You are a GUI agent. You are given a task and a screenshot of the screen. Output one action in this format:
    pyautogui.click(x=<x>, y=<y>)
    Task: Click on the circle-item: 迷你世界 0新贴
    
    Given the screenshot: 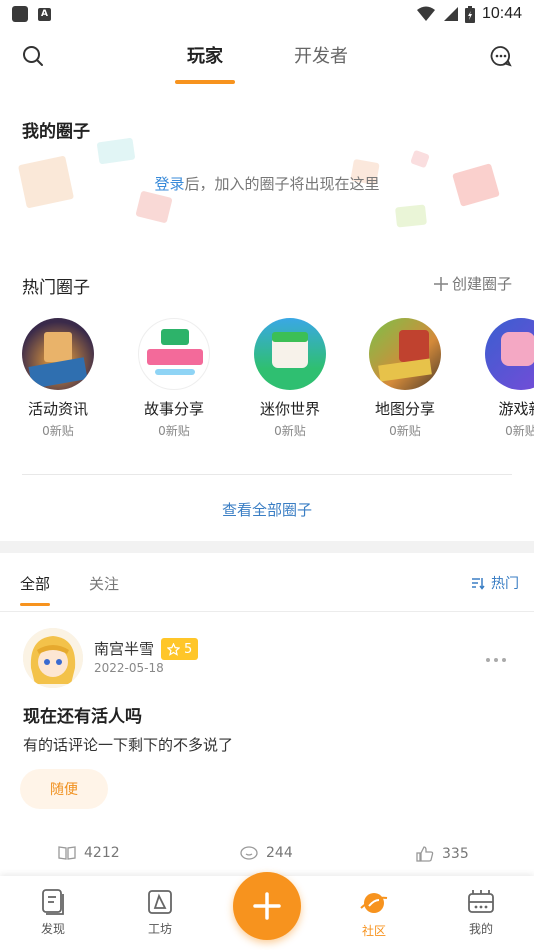 What is the action you would take?
    pyautogui.click(x=290, y=378)
    